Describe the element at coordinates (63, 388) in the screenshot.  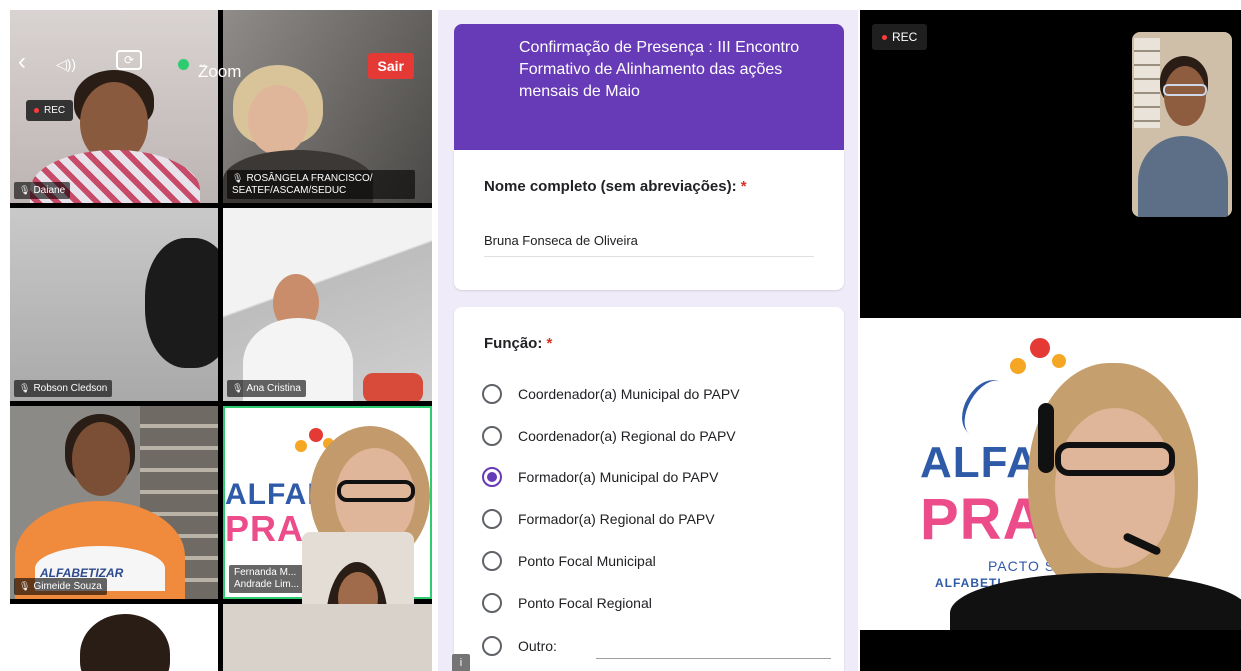
I see `participant-name: 🎙 Robson Cledson` at that location.